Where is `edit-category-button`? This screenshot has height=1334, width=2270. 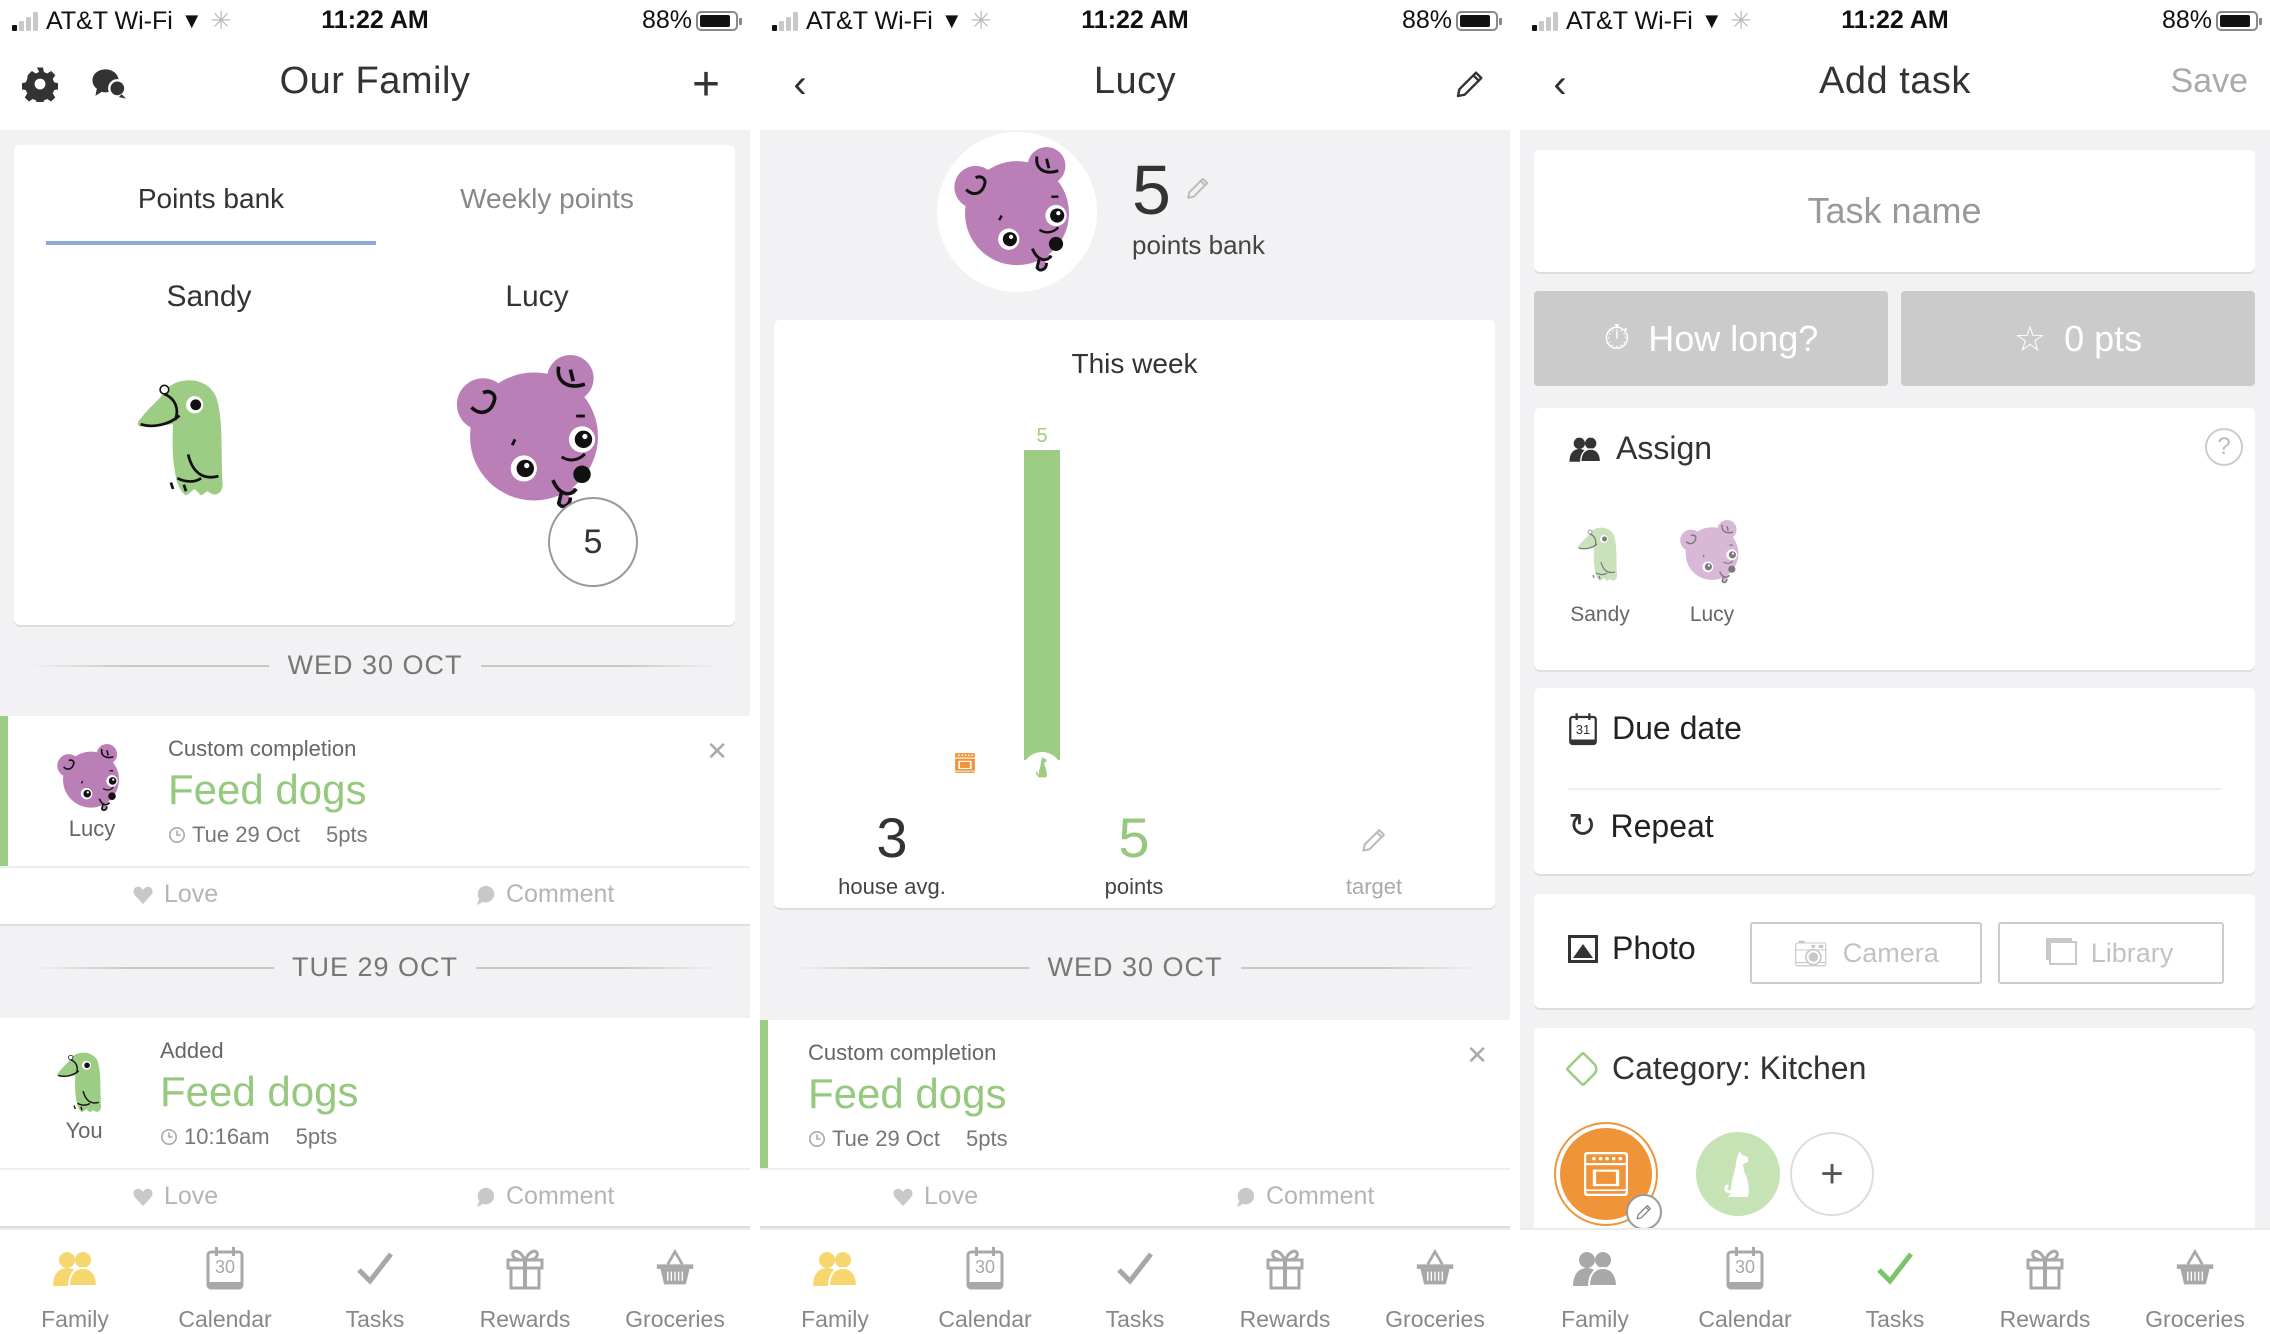
edit-category-button is located at coordinates (1644, 1212).